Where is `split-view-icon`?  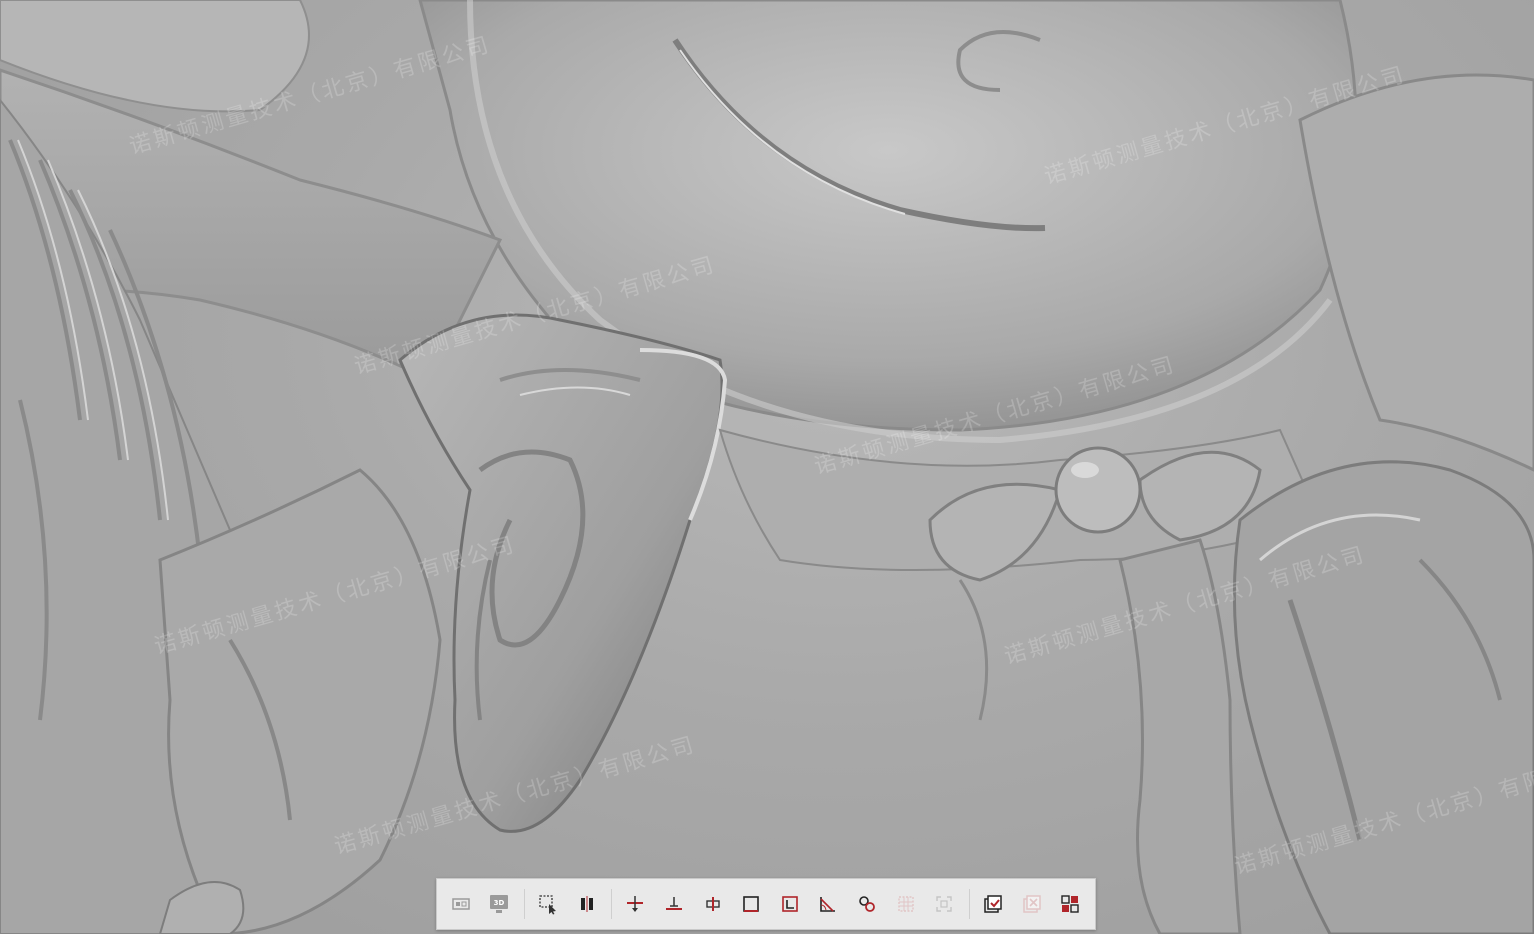
split-view-icon is located at coordinates (586, 904).